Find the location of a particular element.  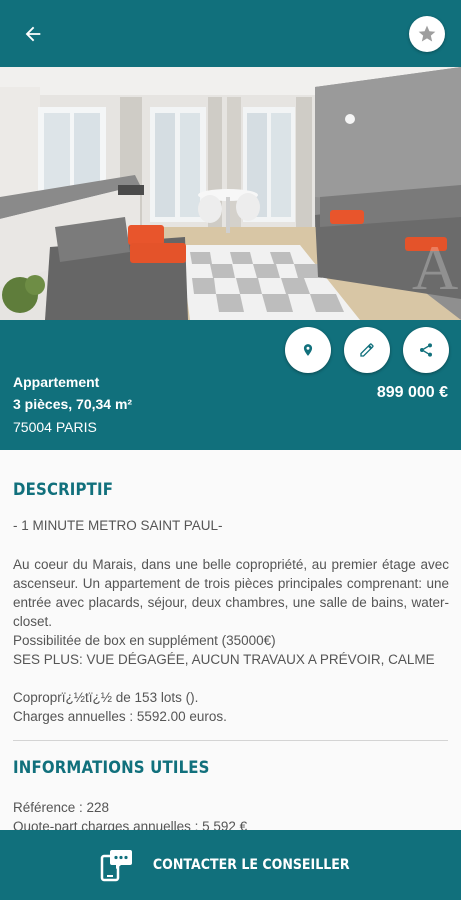

share-button is located at coordinates (426, 350).